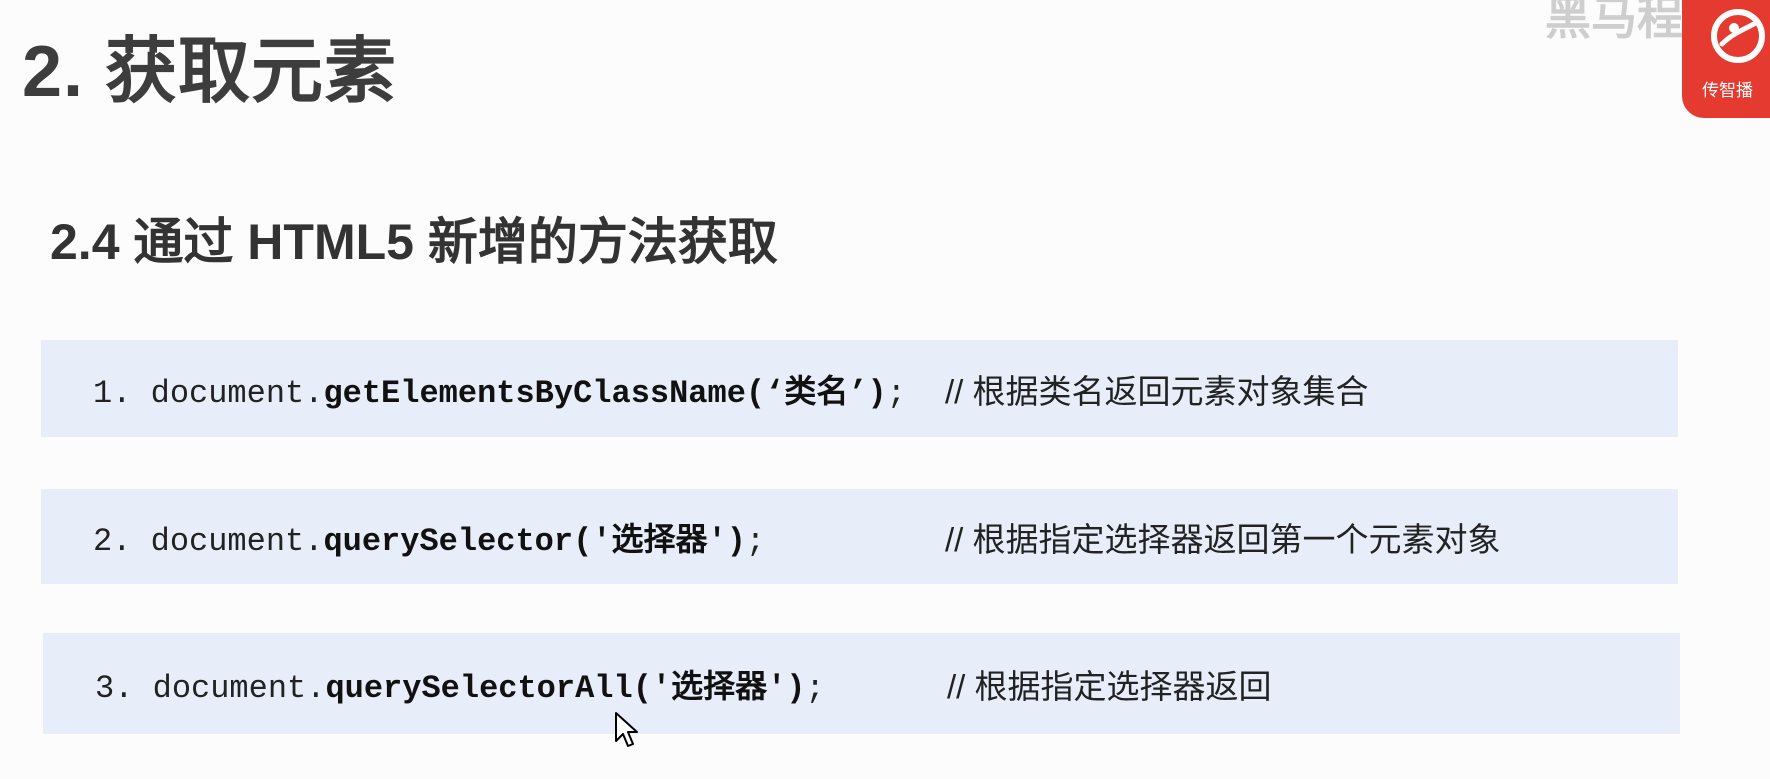  I want to click on section-subtitle: 2.4 通过 HTML5 新增的方法获取, so click(414, 242).